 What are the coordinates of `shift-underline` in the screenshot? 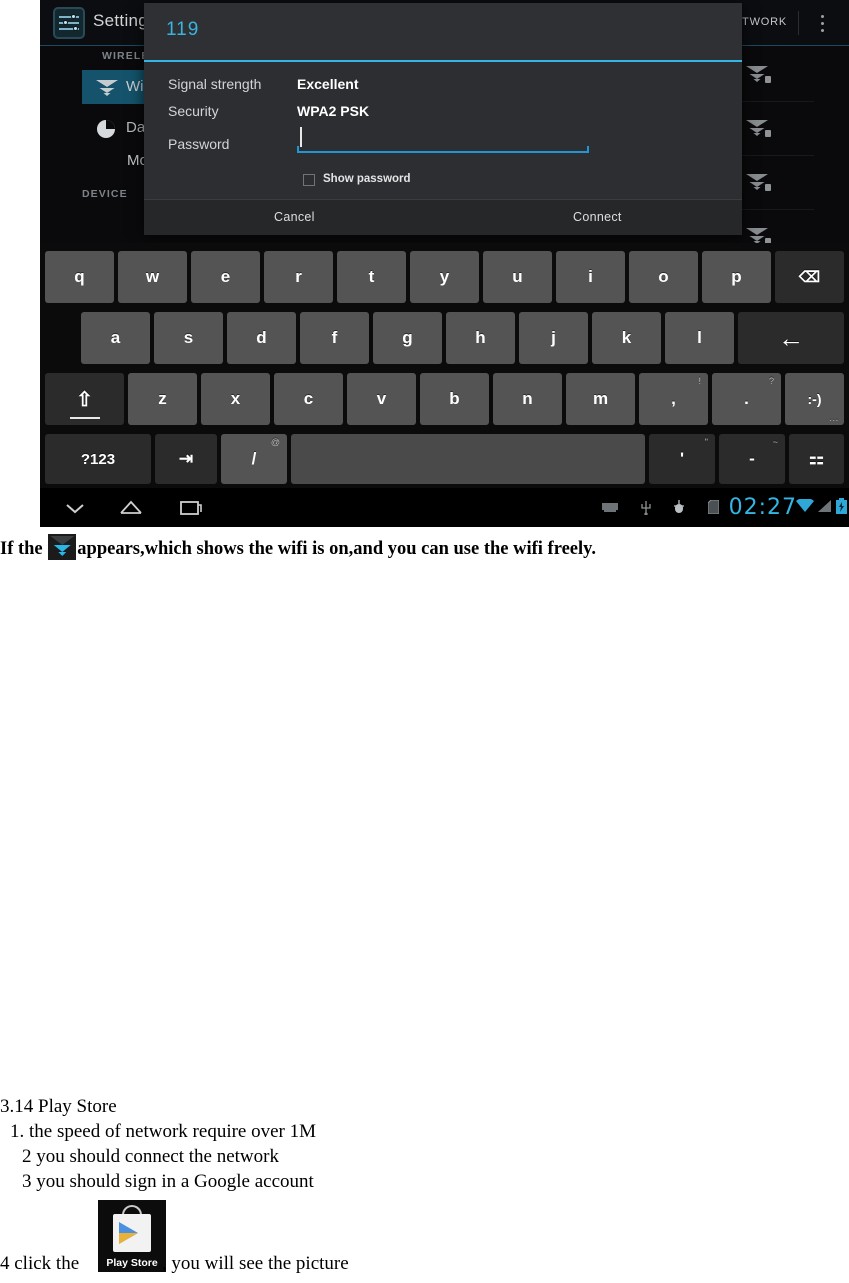 It's located at (84, 418).